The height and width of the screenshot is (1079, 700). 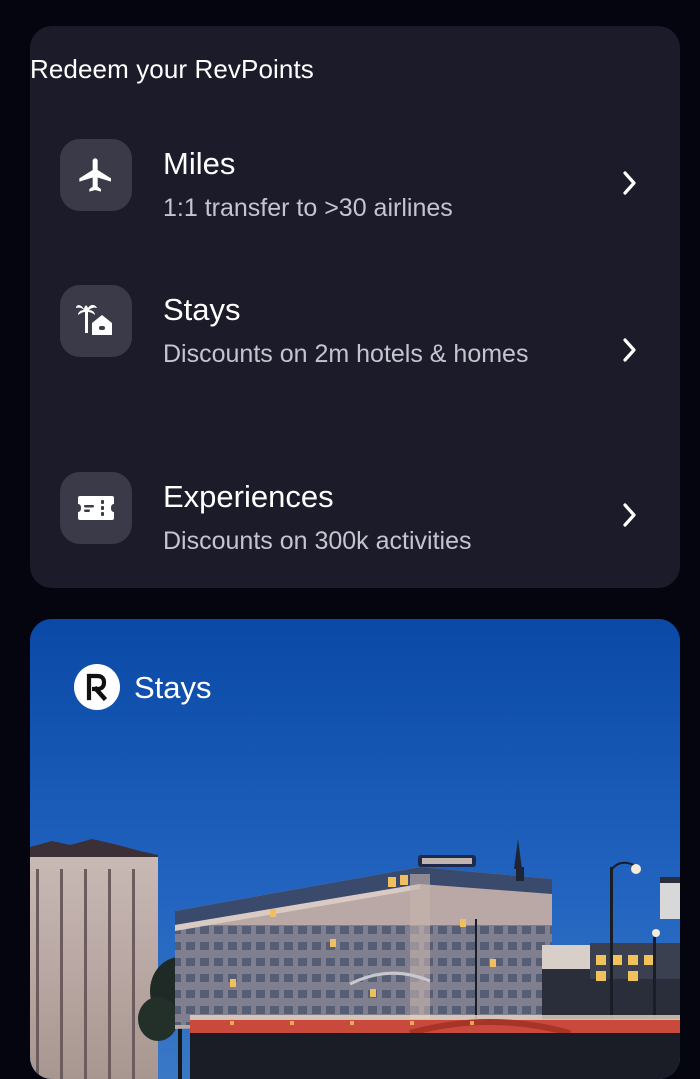 I want to click on promo-title: Stays, so click(x=173, y=687).